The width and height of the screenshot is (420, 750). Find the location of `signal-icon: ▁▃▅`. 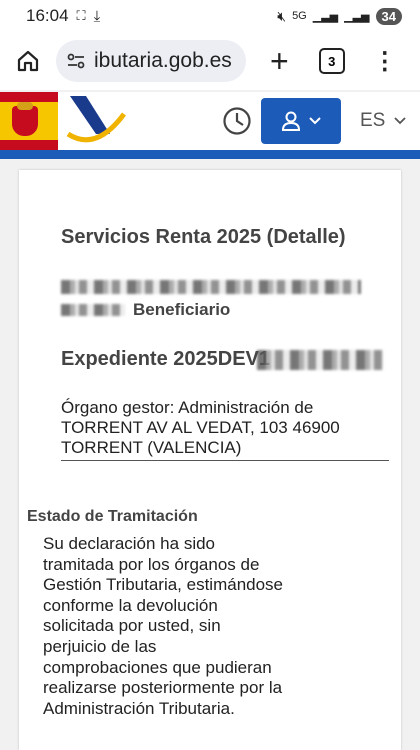

signal-icon: ▁▃▅ is located at coordinates (325, 16).